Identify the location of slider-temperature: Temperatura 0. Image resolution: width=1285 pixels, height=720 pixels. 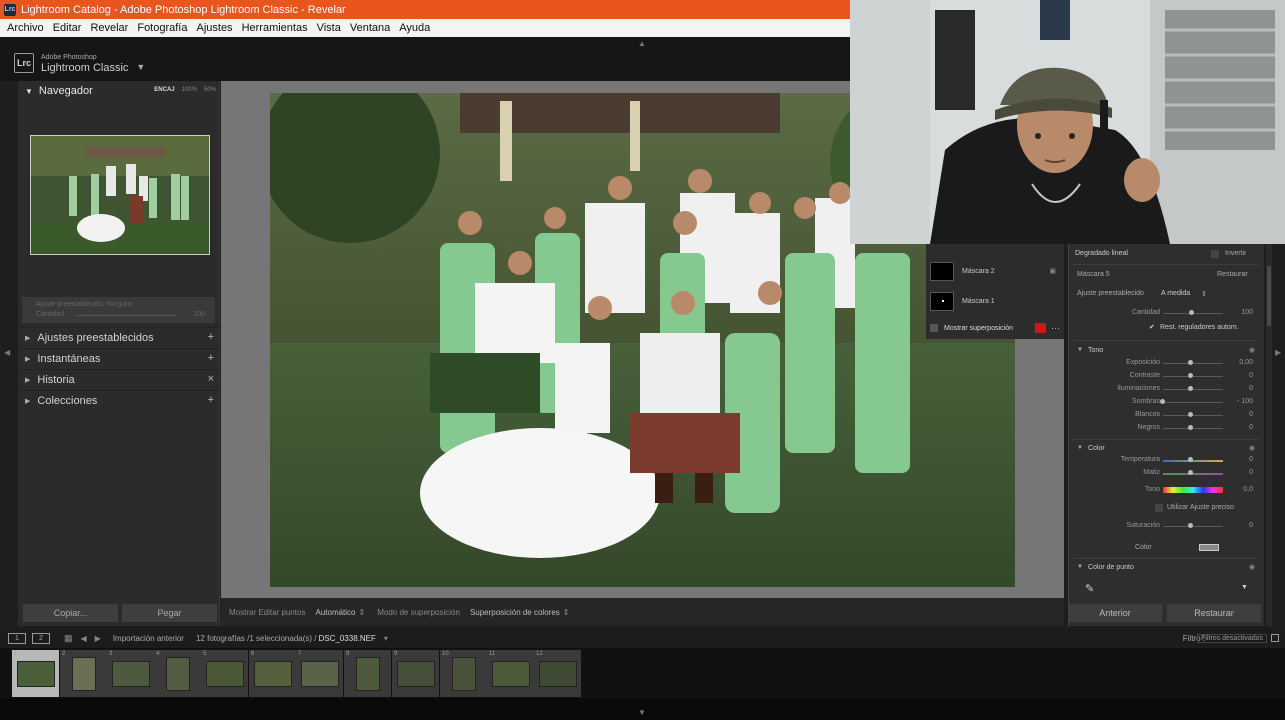
(1167, 460).